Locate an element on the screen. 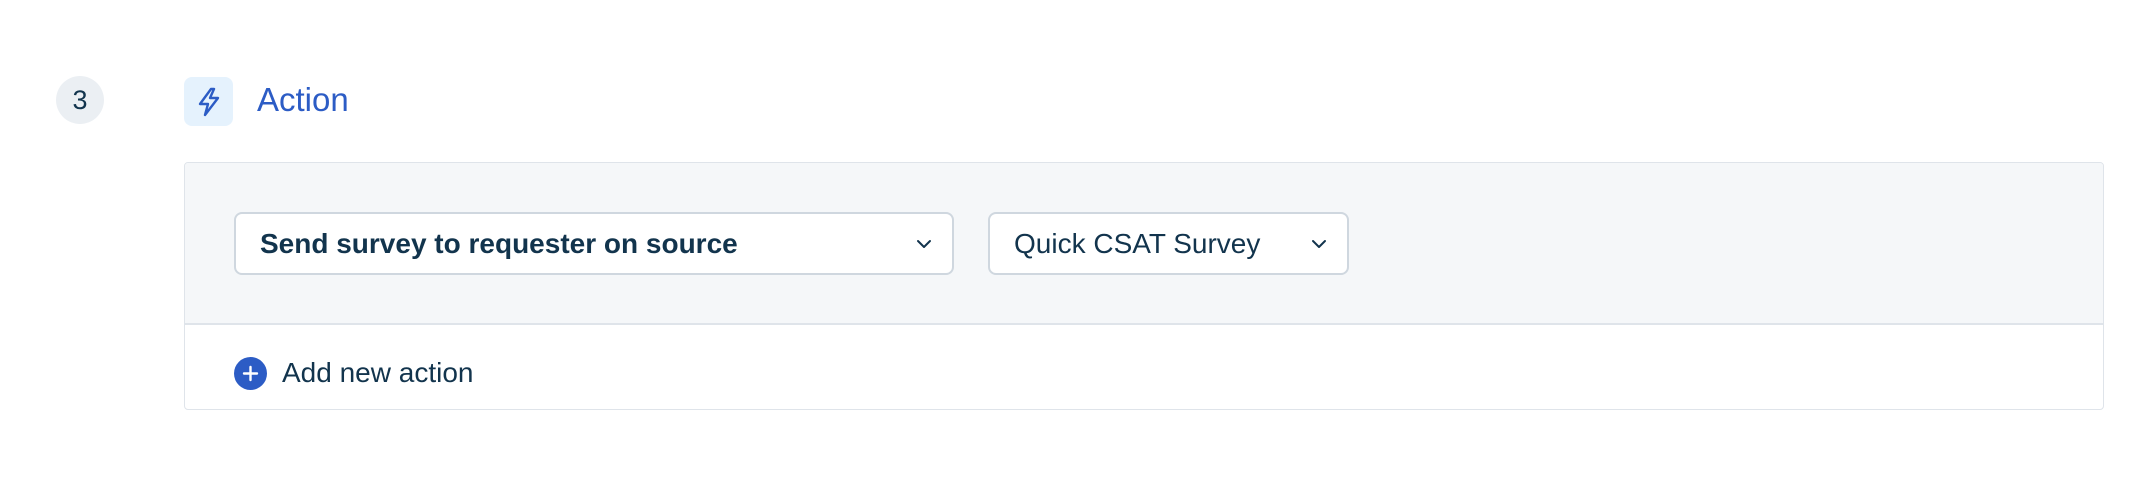 This screenshot has width=2132, height=498. step-number: 3 is located at coordinates (80, 99).